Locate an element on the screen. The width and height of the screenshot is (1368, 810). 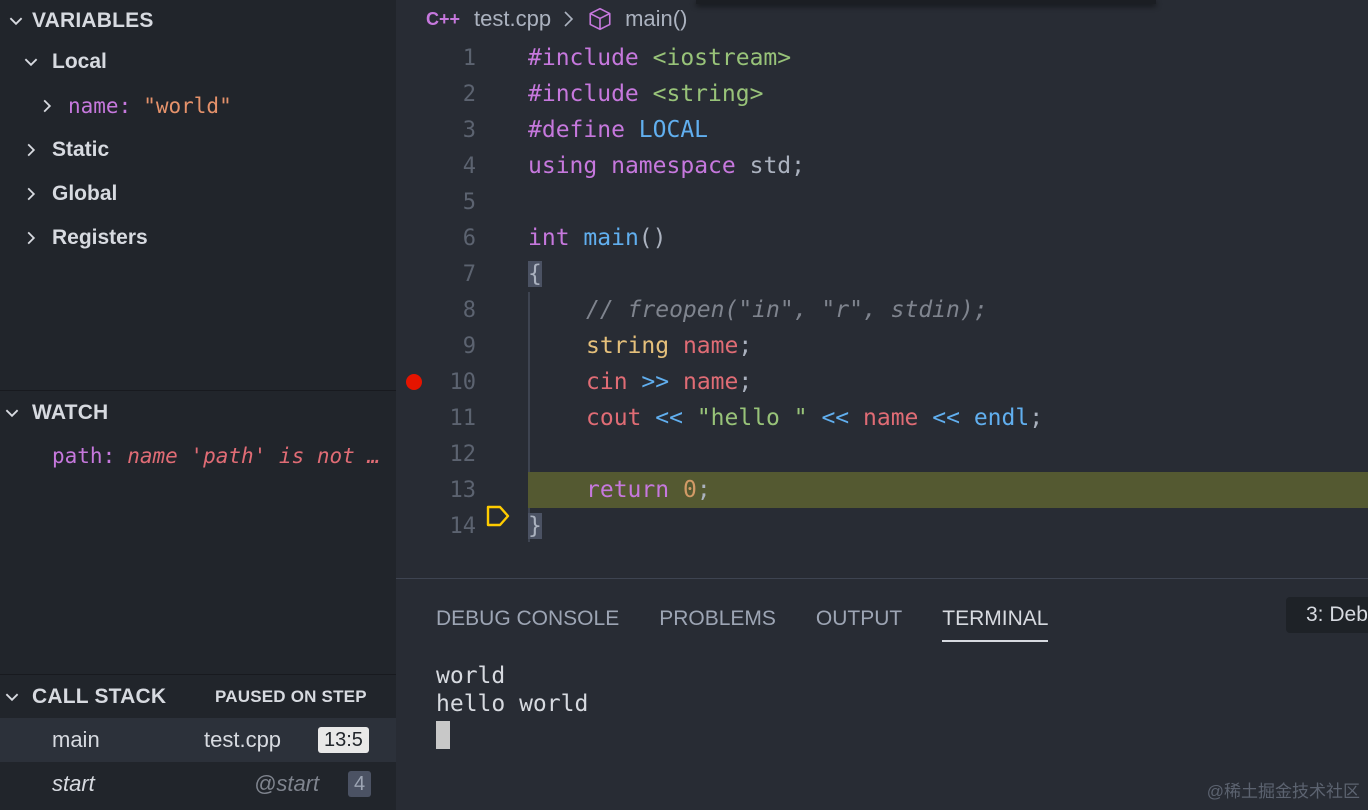
stack-frame-name: start is located at coordinates (73, 783).